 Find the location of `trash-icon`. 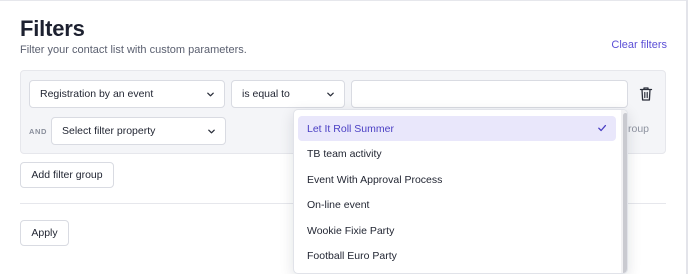

trash-icon is located at coordinates (646, 94).